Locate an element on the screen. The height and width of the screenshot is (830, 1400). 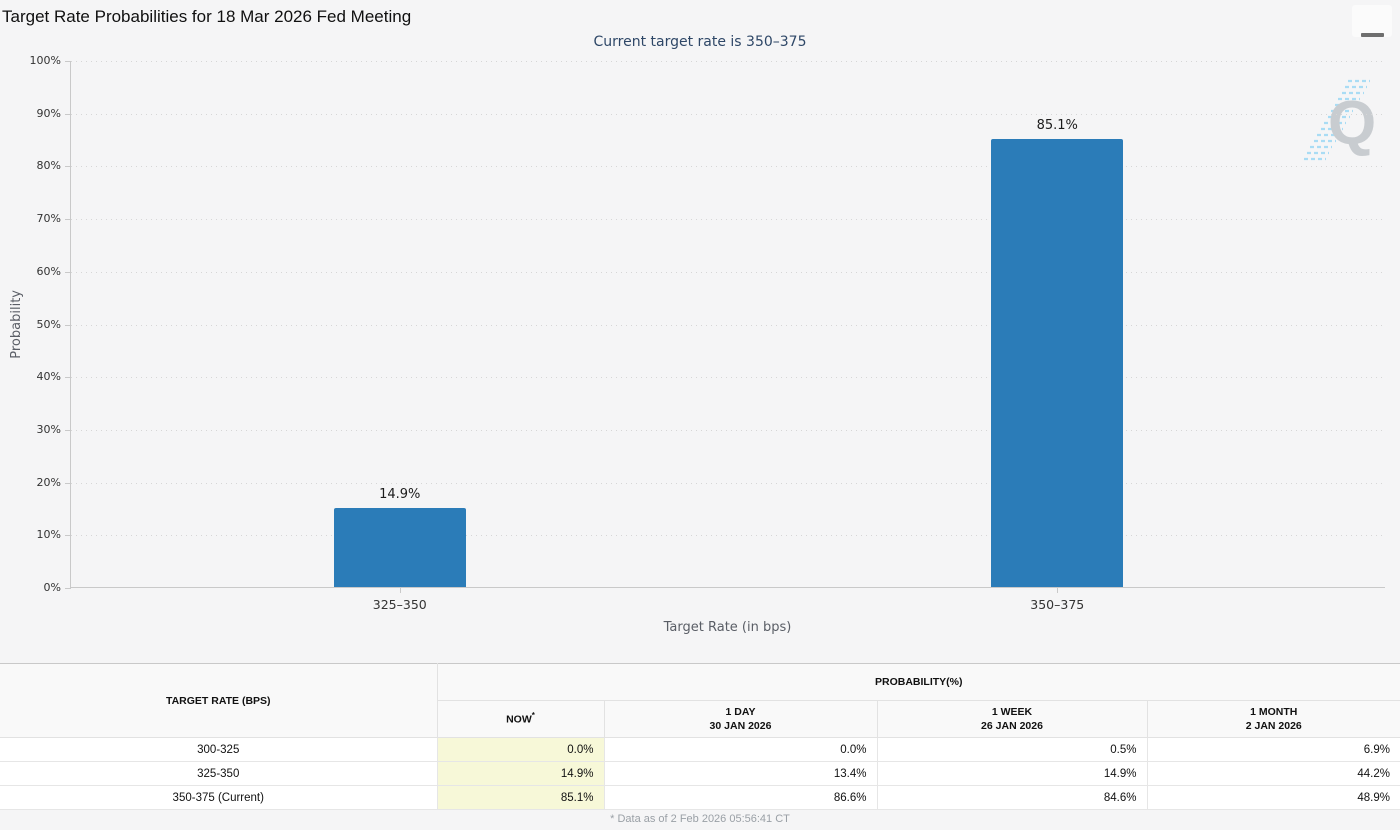
cell-2-1-month: 48.9% is located at coordinates (1273, 797).